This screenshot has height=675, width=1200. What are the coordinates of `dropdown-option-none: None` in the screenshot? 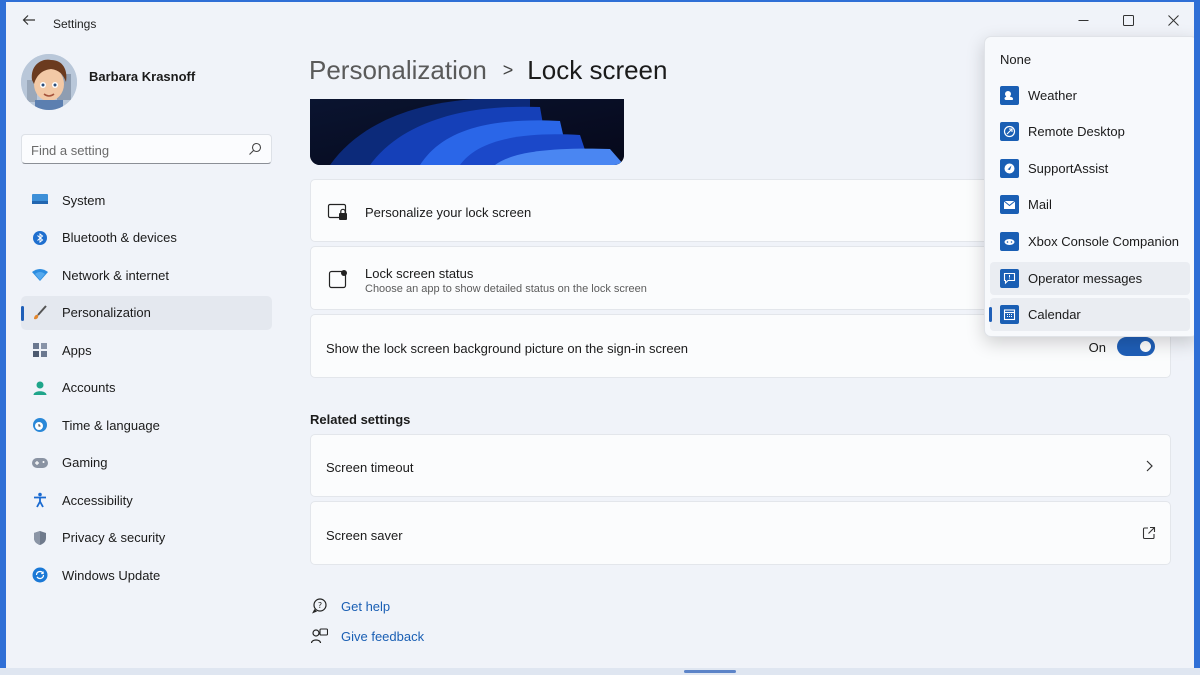 It's located at (1090, 59).